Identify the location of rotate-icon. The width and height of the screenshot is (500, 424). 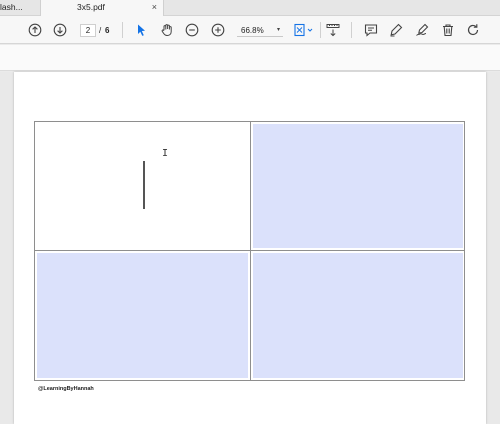
(473, 30).